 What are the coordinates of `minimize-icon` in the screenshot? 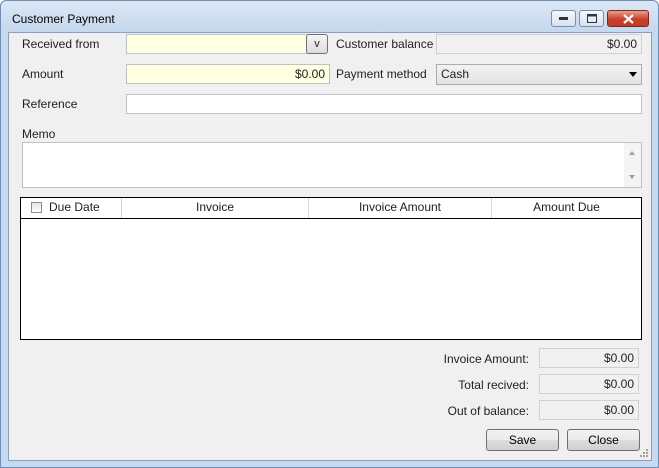 It's located at (563, 18).